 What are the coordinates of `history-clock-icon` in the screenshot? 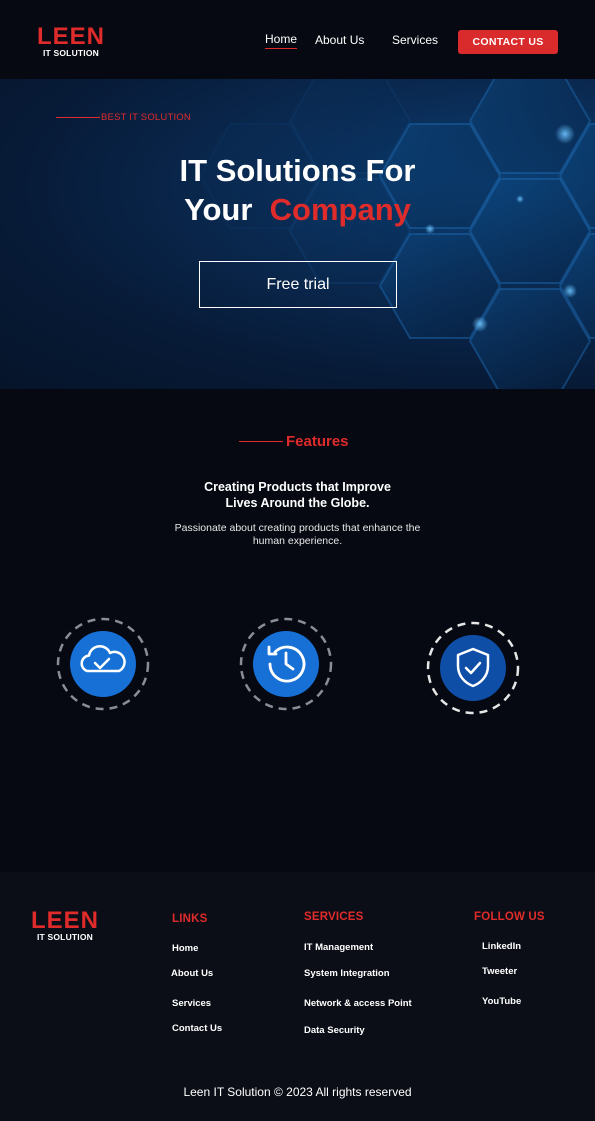 It's located at (286, 664).